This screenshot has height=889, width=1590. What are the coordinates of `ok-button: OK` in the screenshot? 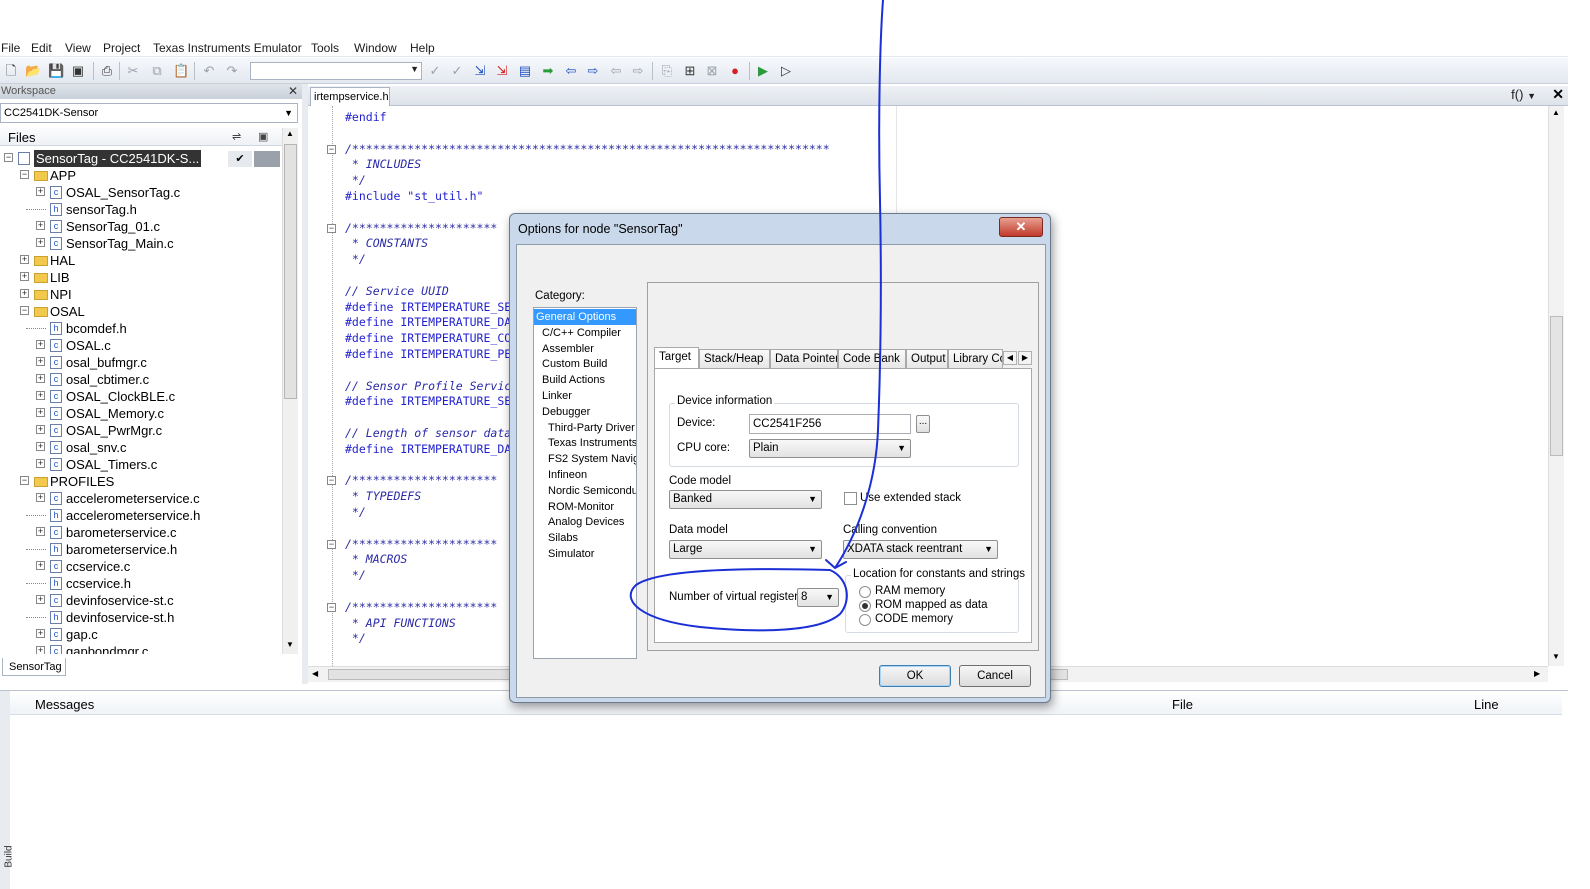 It's located at (915, 676).